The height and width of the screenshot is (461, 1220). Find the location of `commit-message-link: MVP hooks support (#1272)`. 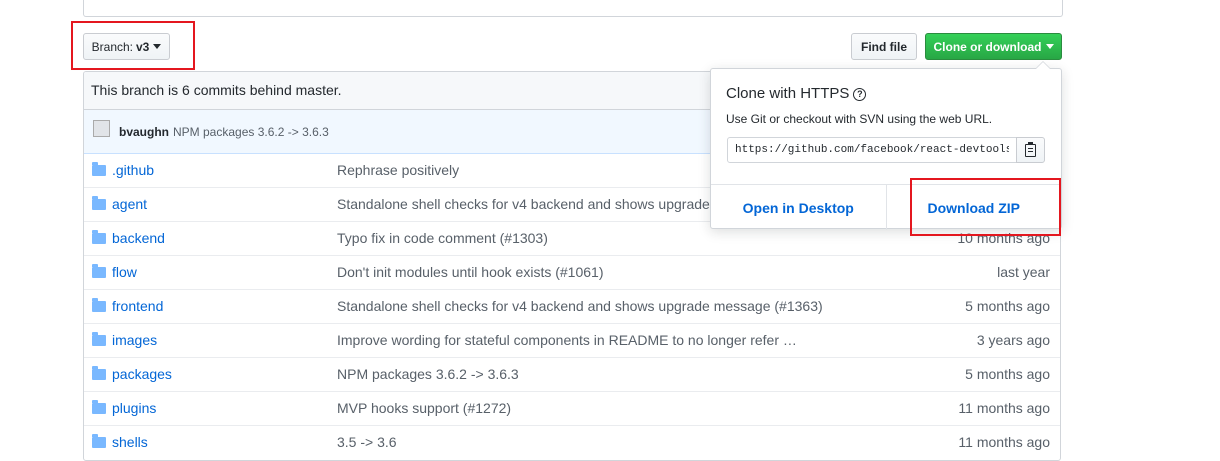

commit-message-link: MVP hooks support (#1272) is located at coordinates (424, 408).